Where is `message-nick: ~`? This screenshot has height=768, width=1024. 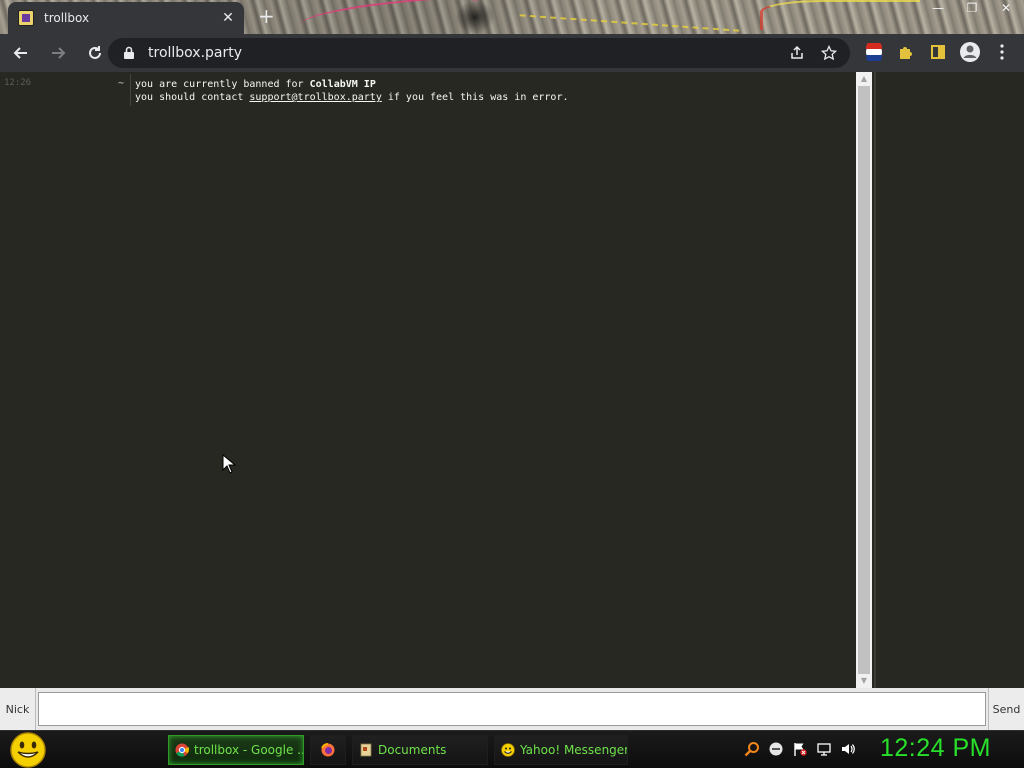
message-nick: ~ is located at coordinates (121, 83).